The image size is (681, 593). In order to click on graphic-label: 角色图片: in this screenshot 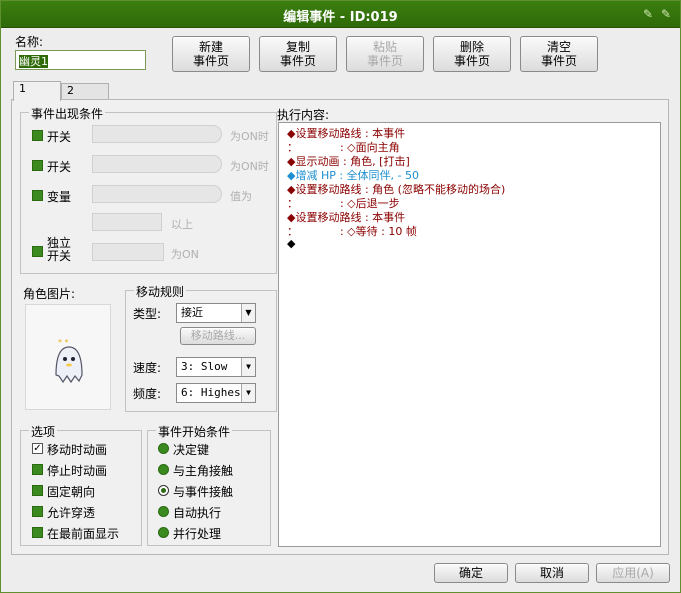, I will do `click(49, 294)`.